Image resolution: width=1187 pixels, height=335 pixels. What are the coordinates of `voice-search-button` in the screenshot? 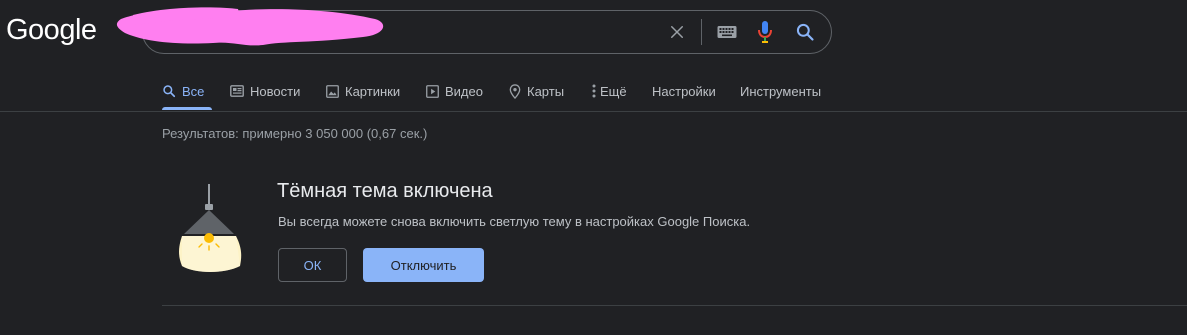 It's located at (765, 32).